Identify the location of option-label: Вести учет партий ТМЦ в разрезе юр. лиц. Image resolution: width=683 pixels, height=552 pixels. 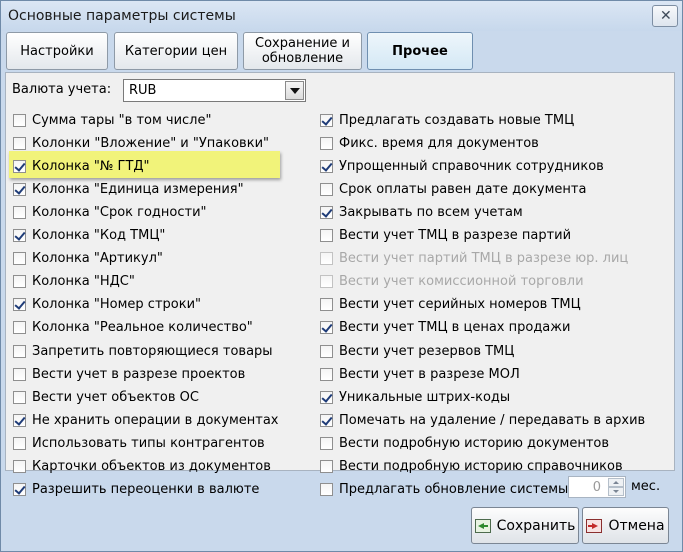
(484, 259).